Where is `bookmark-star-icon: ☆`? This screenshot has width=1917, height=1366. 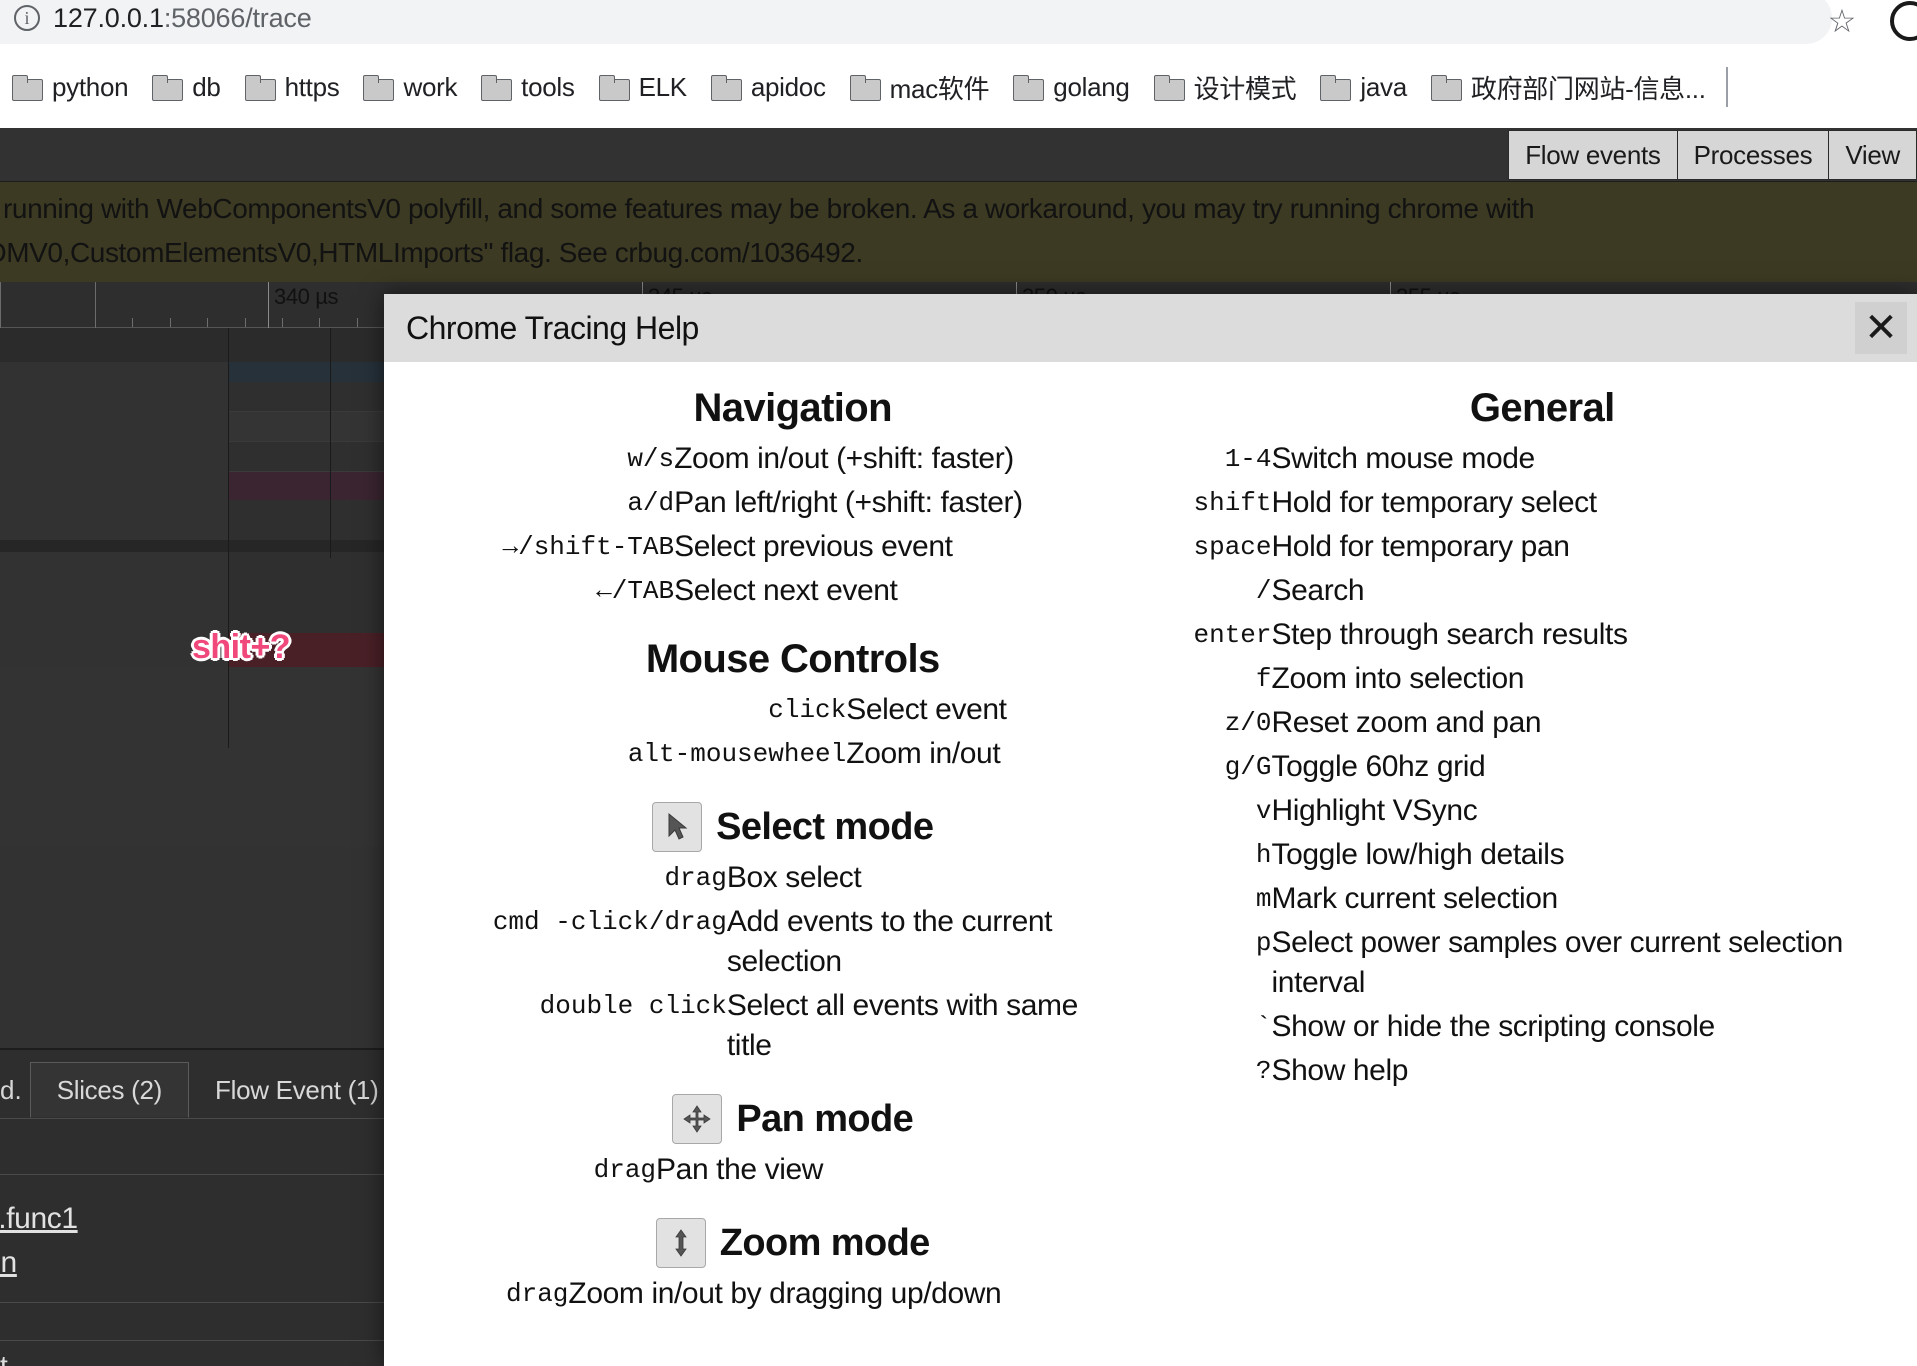
bookmark-star-icon: ☆ is located at coordinates (1842, 21).